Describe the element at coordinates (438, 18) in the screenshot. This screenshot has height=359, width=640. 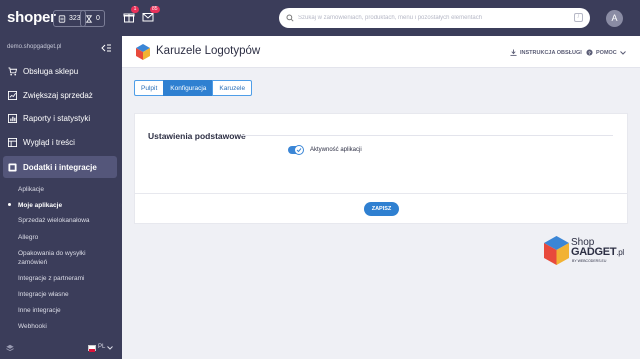
I see `search-input` at that location.